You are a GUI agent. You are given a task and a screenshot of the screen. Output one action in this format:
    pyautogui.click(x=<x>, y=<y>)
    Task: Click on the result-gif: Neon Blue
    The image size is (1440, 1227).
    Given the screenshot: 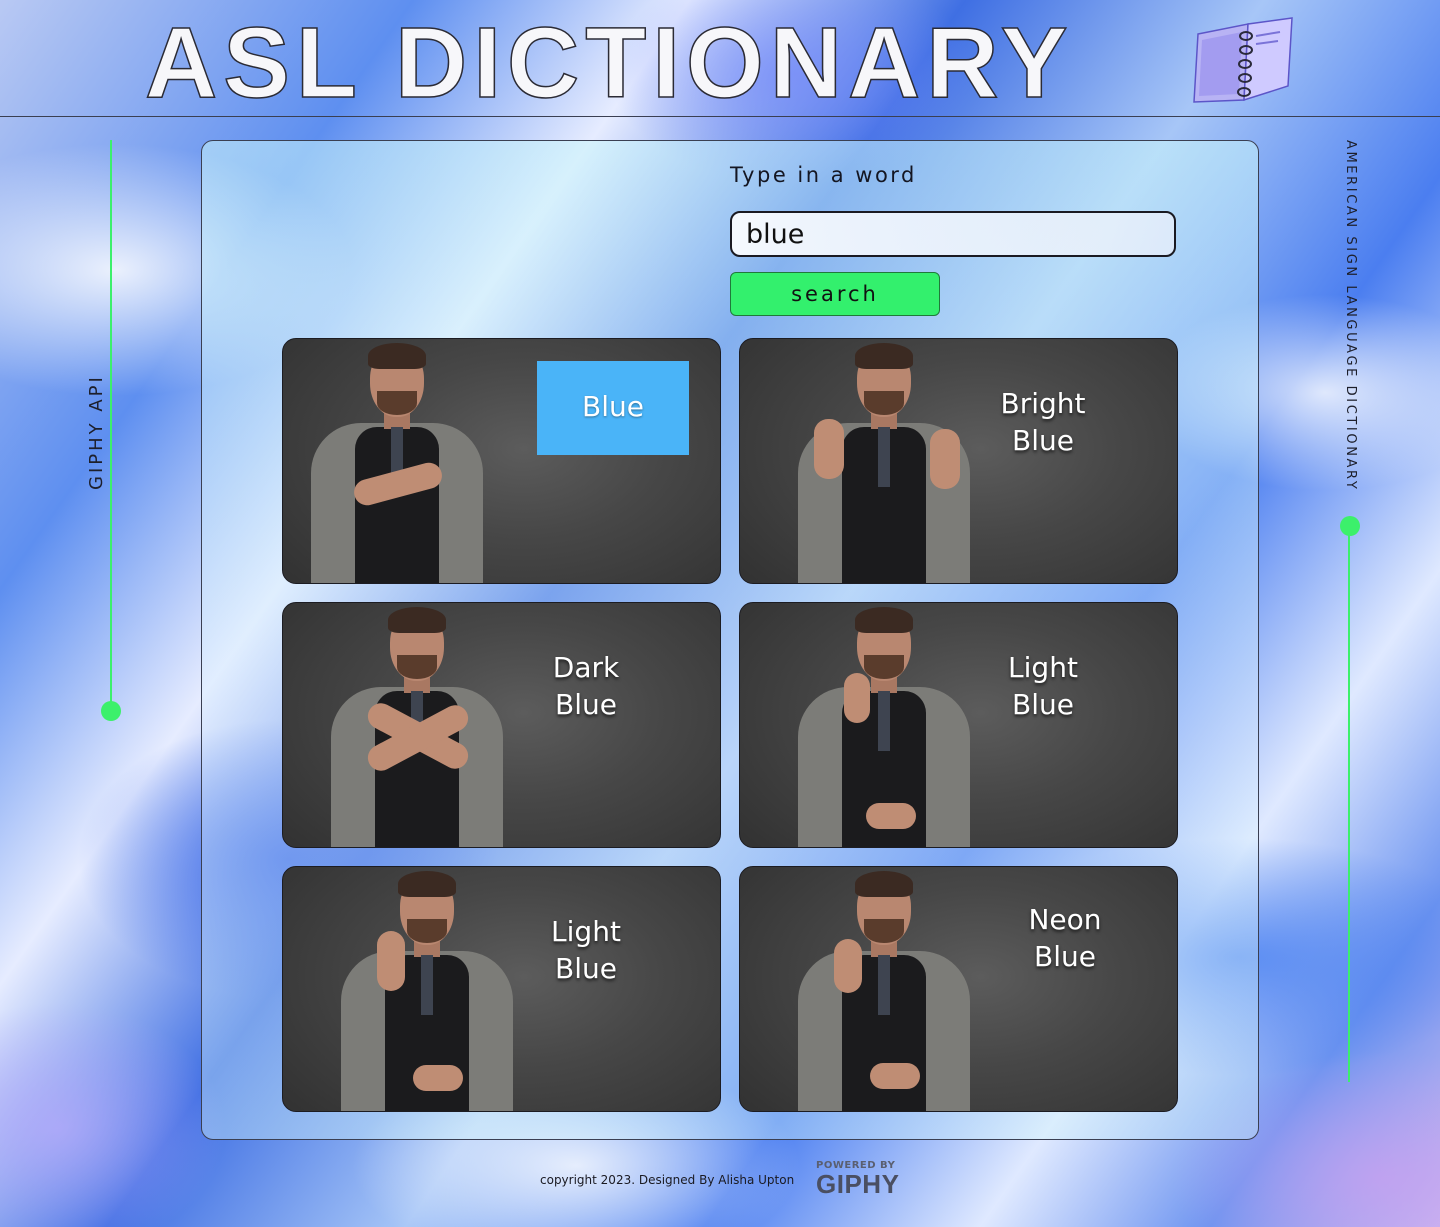 What is the action you would take?
    pyautogui.click(x=958, y=989)
    